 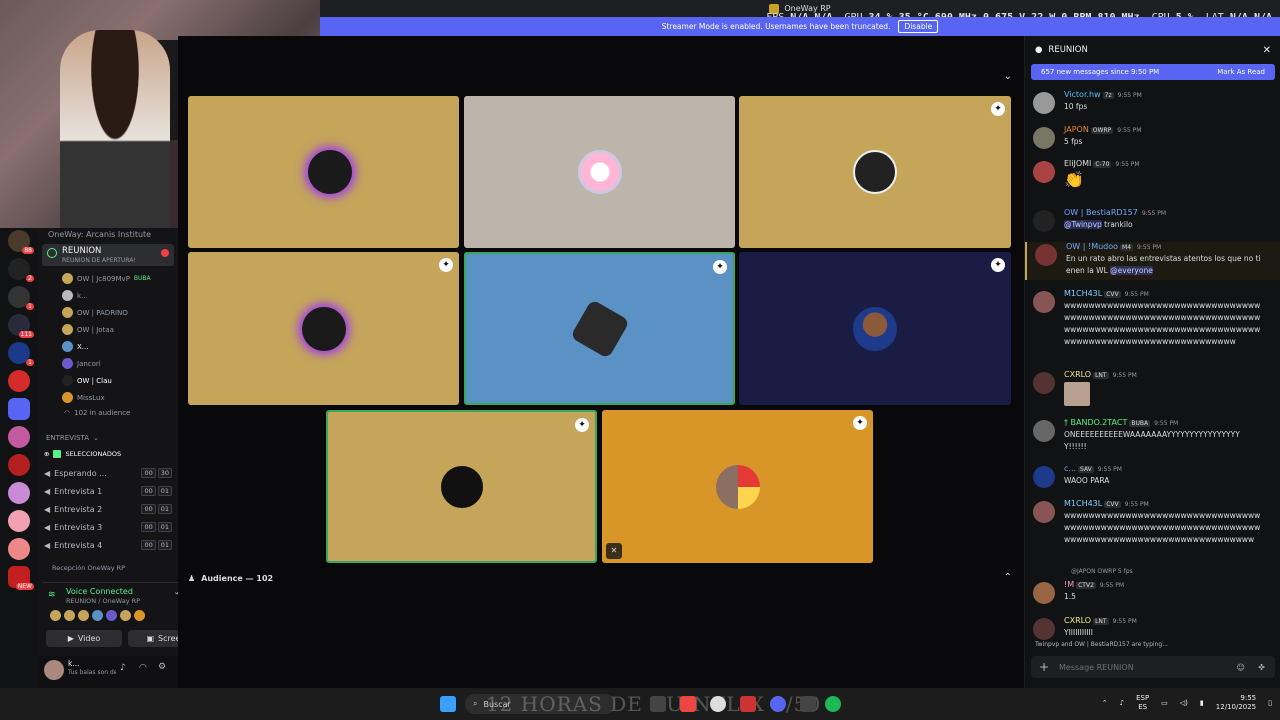 I want to click on category-entrevista: ENTREVISTA ⌄, so click(x=72, y=438).